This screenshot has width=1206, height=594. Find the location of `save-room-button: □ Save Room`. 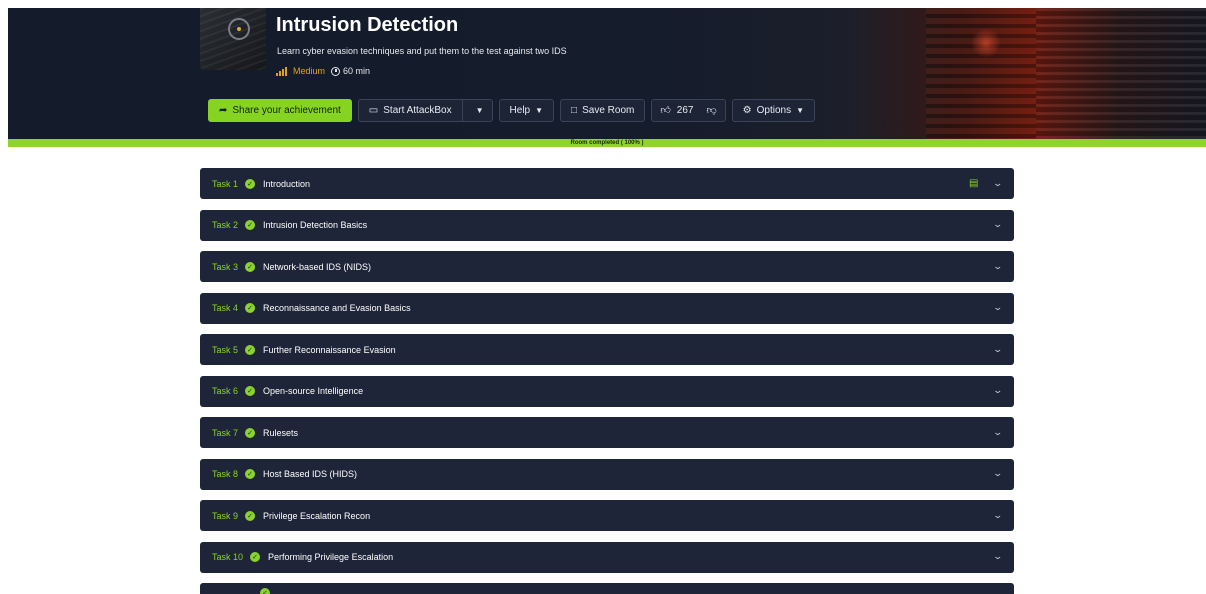

save-room-button: □ Save Room is located at coordinates (603, 110).